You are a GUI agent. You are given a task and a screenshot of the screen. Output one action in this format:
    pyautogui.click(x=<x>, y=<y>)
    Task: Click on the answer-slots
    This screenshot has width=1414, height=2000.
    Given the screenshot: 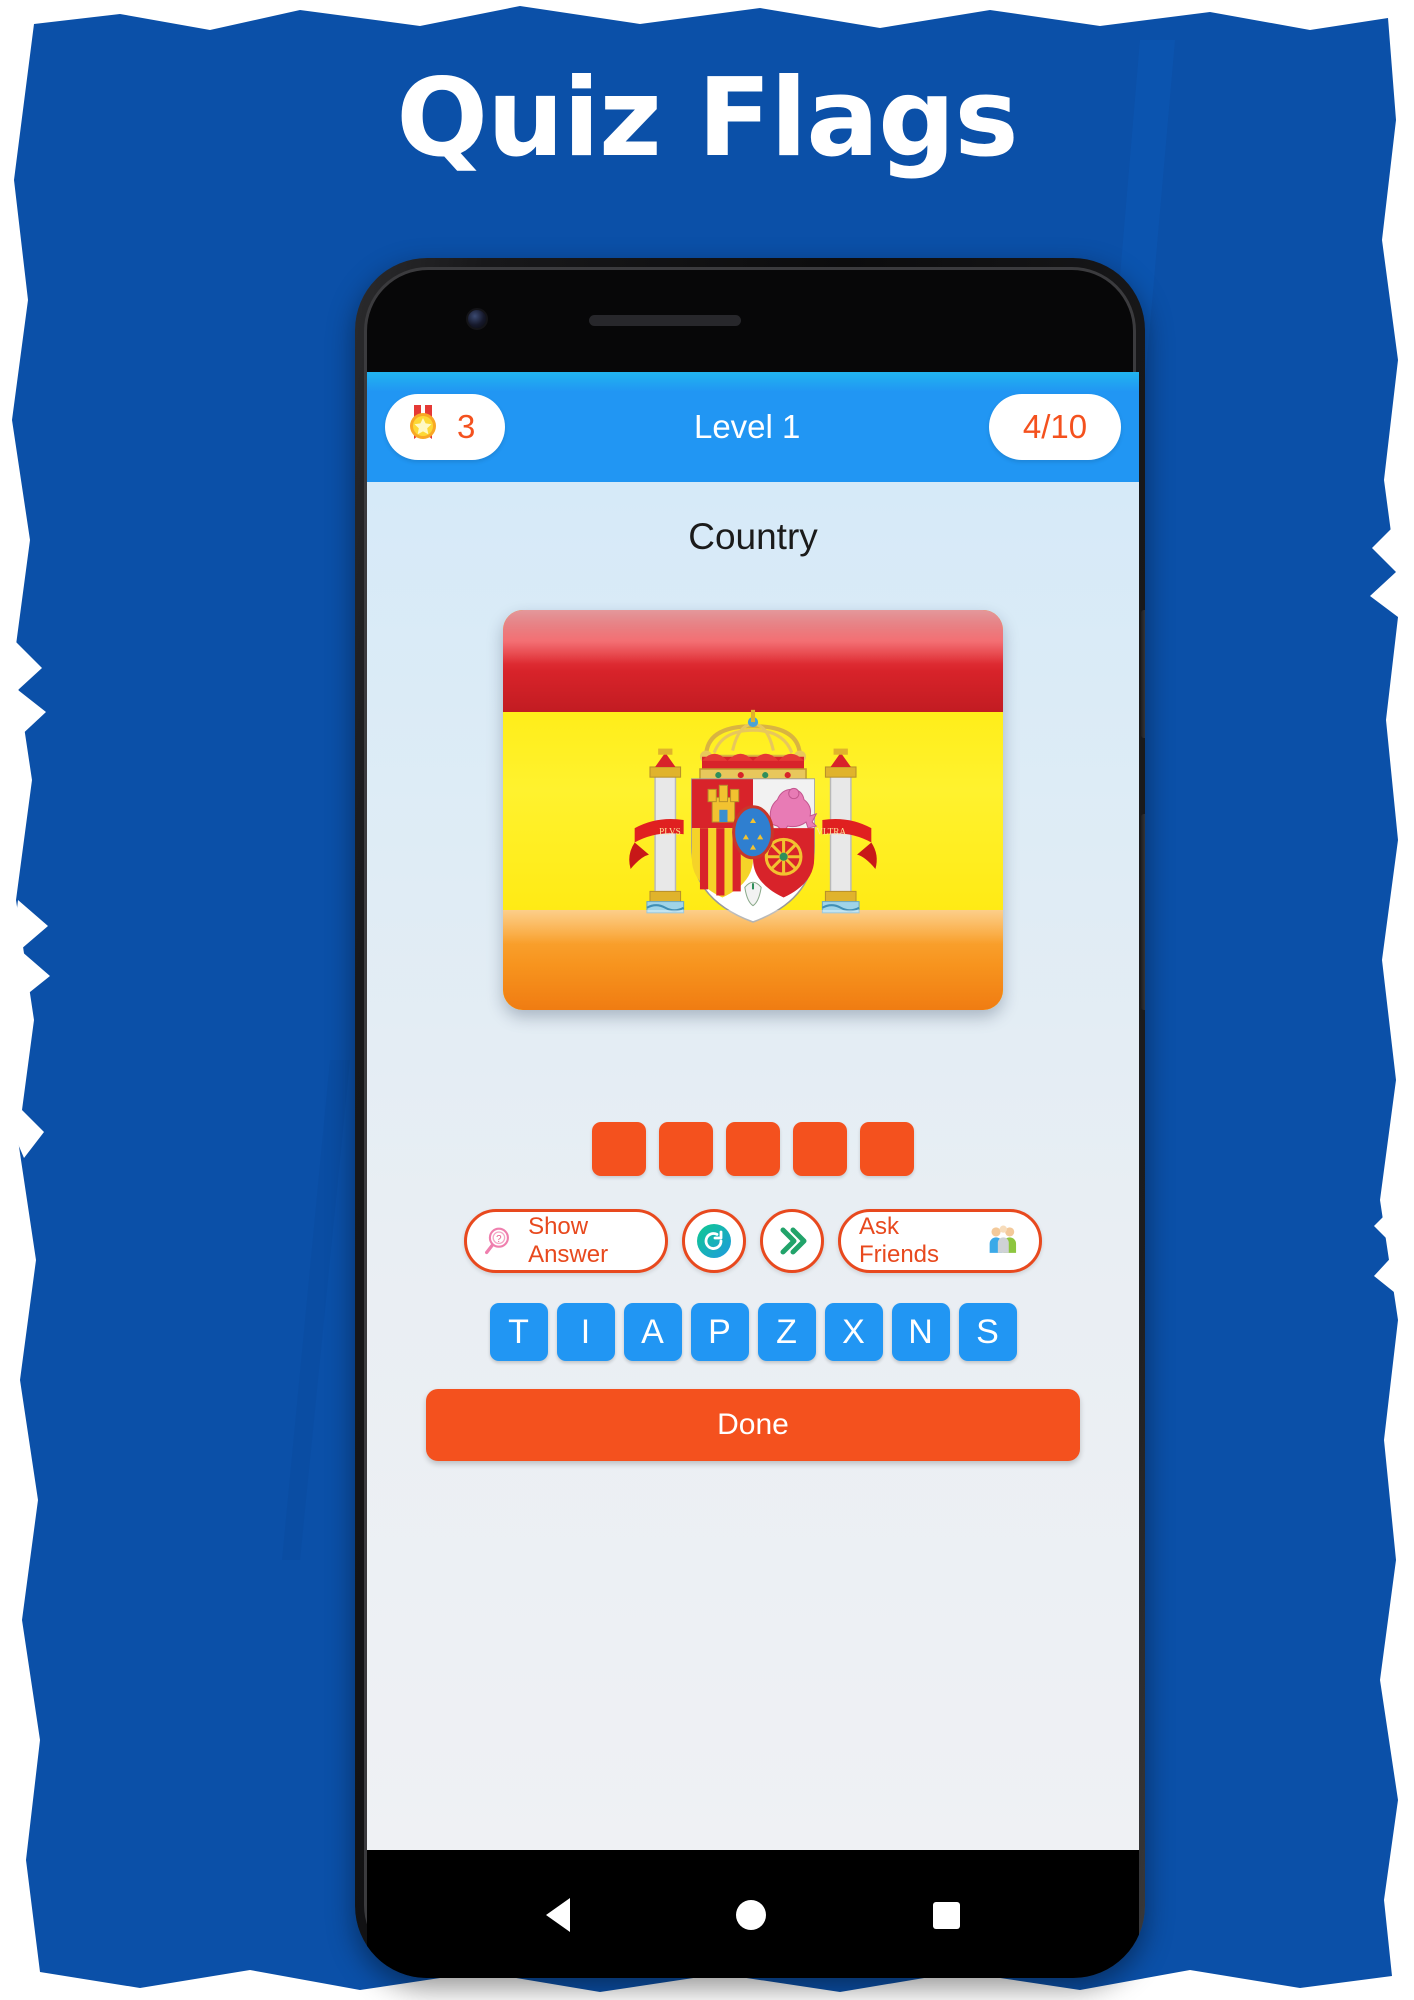 What is the action you would take?
    pyautogui.click(x=753, y=1149)
    